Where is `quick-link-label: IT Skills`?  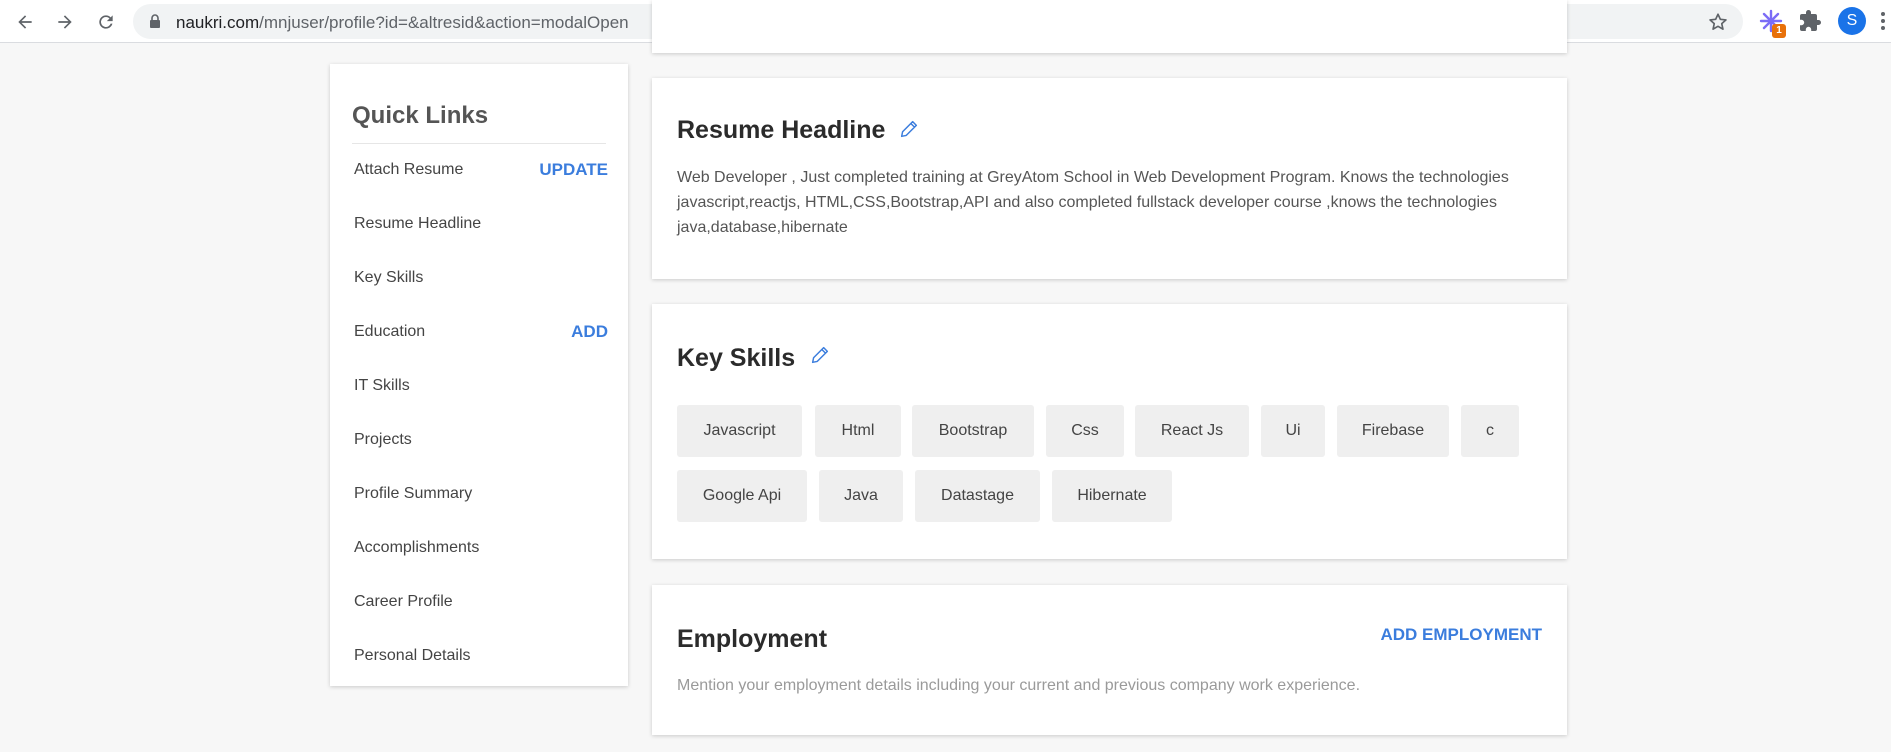
quick-link-label: IT Skills is located at coordinates (382, 386).